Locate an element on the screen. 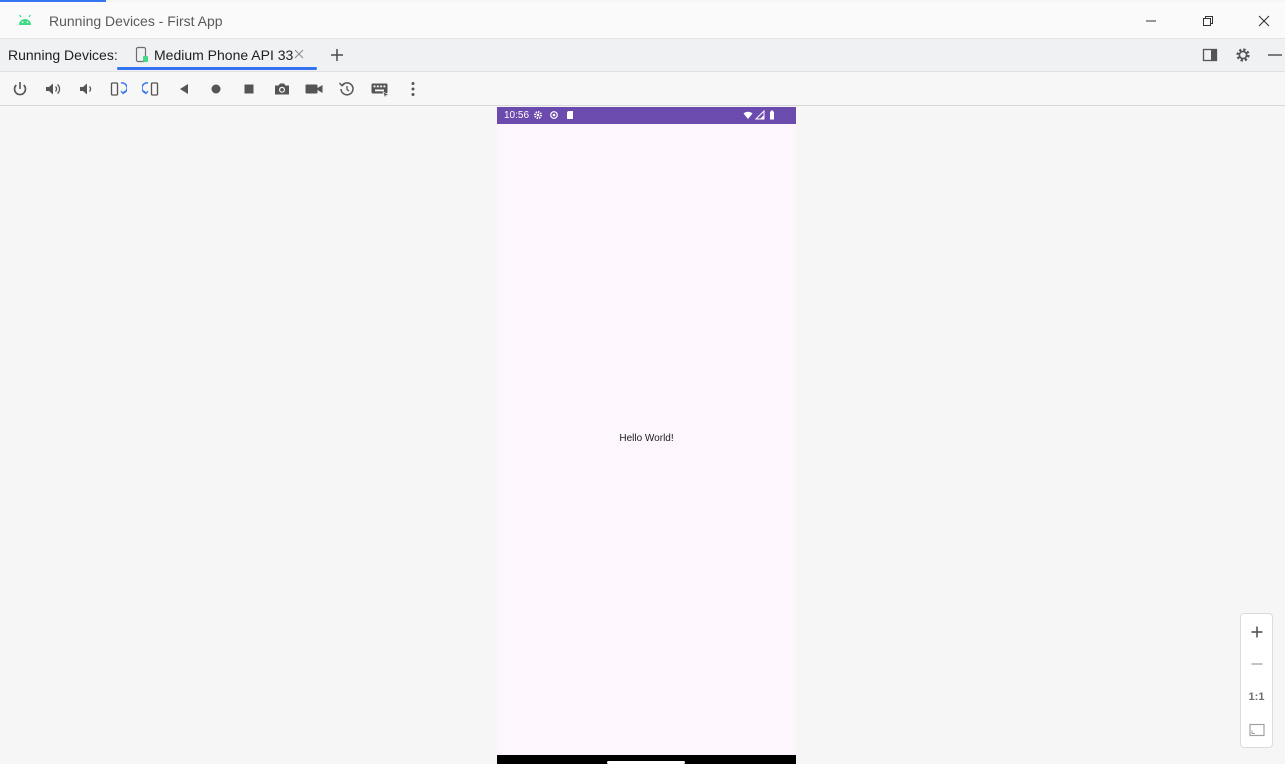 This screenshot has height=764, width=1285. android-navigation-bar is located at coordinates (646, 759).